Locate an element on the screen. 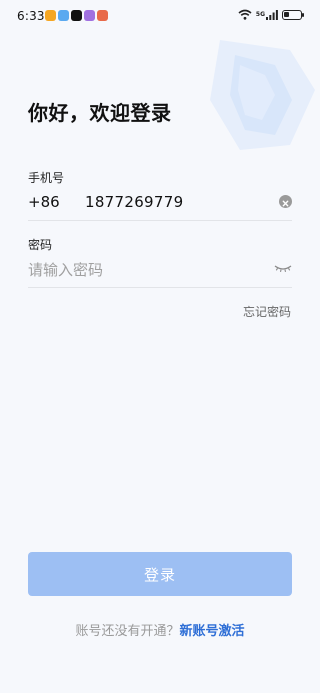  signal-icon is located at coordinates (272, 14).